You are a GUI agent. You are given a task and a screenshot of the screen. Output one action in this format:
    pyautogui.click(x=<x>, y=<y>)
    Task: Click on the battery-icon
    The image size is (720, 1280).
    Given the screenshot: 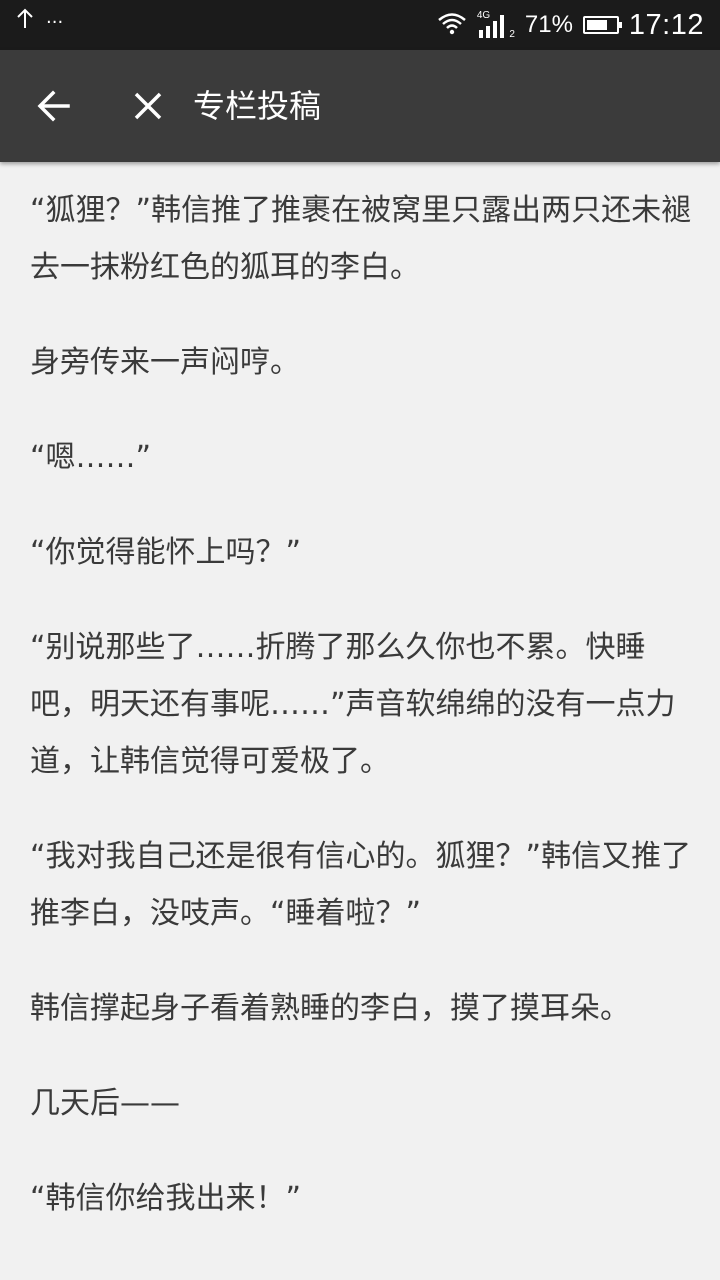 What is the action you would take?
    pyautogui.click(x=602, y=25)
    